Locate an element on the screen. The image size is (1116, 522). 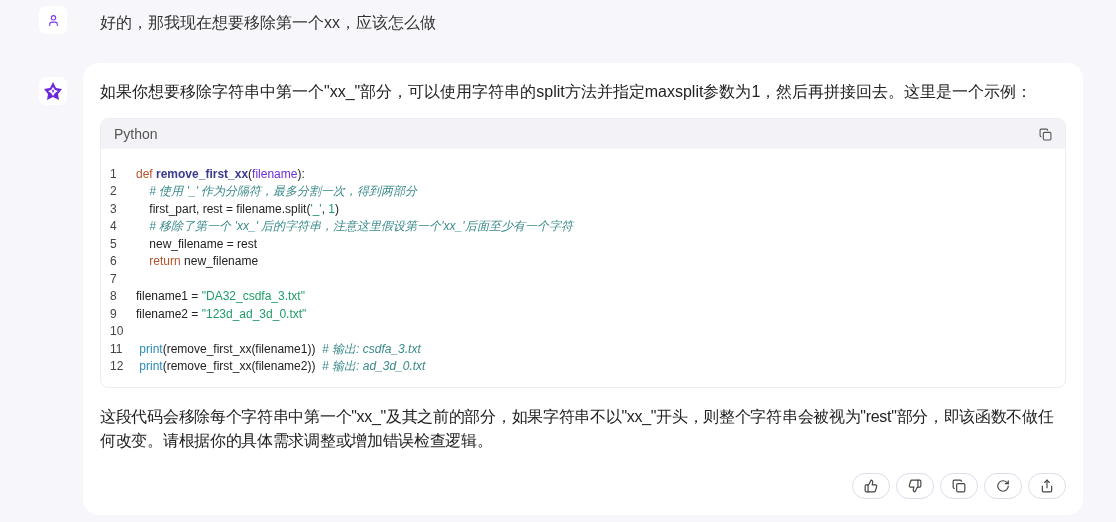
share-button is located at coordinates (1047, 486).